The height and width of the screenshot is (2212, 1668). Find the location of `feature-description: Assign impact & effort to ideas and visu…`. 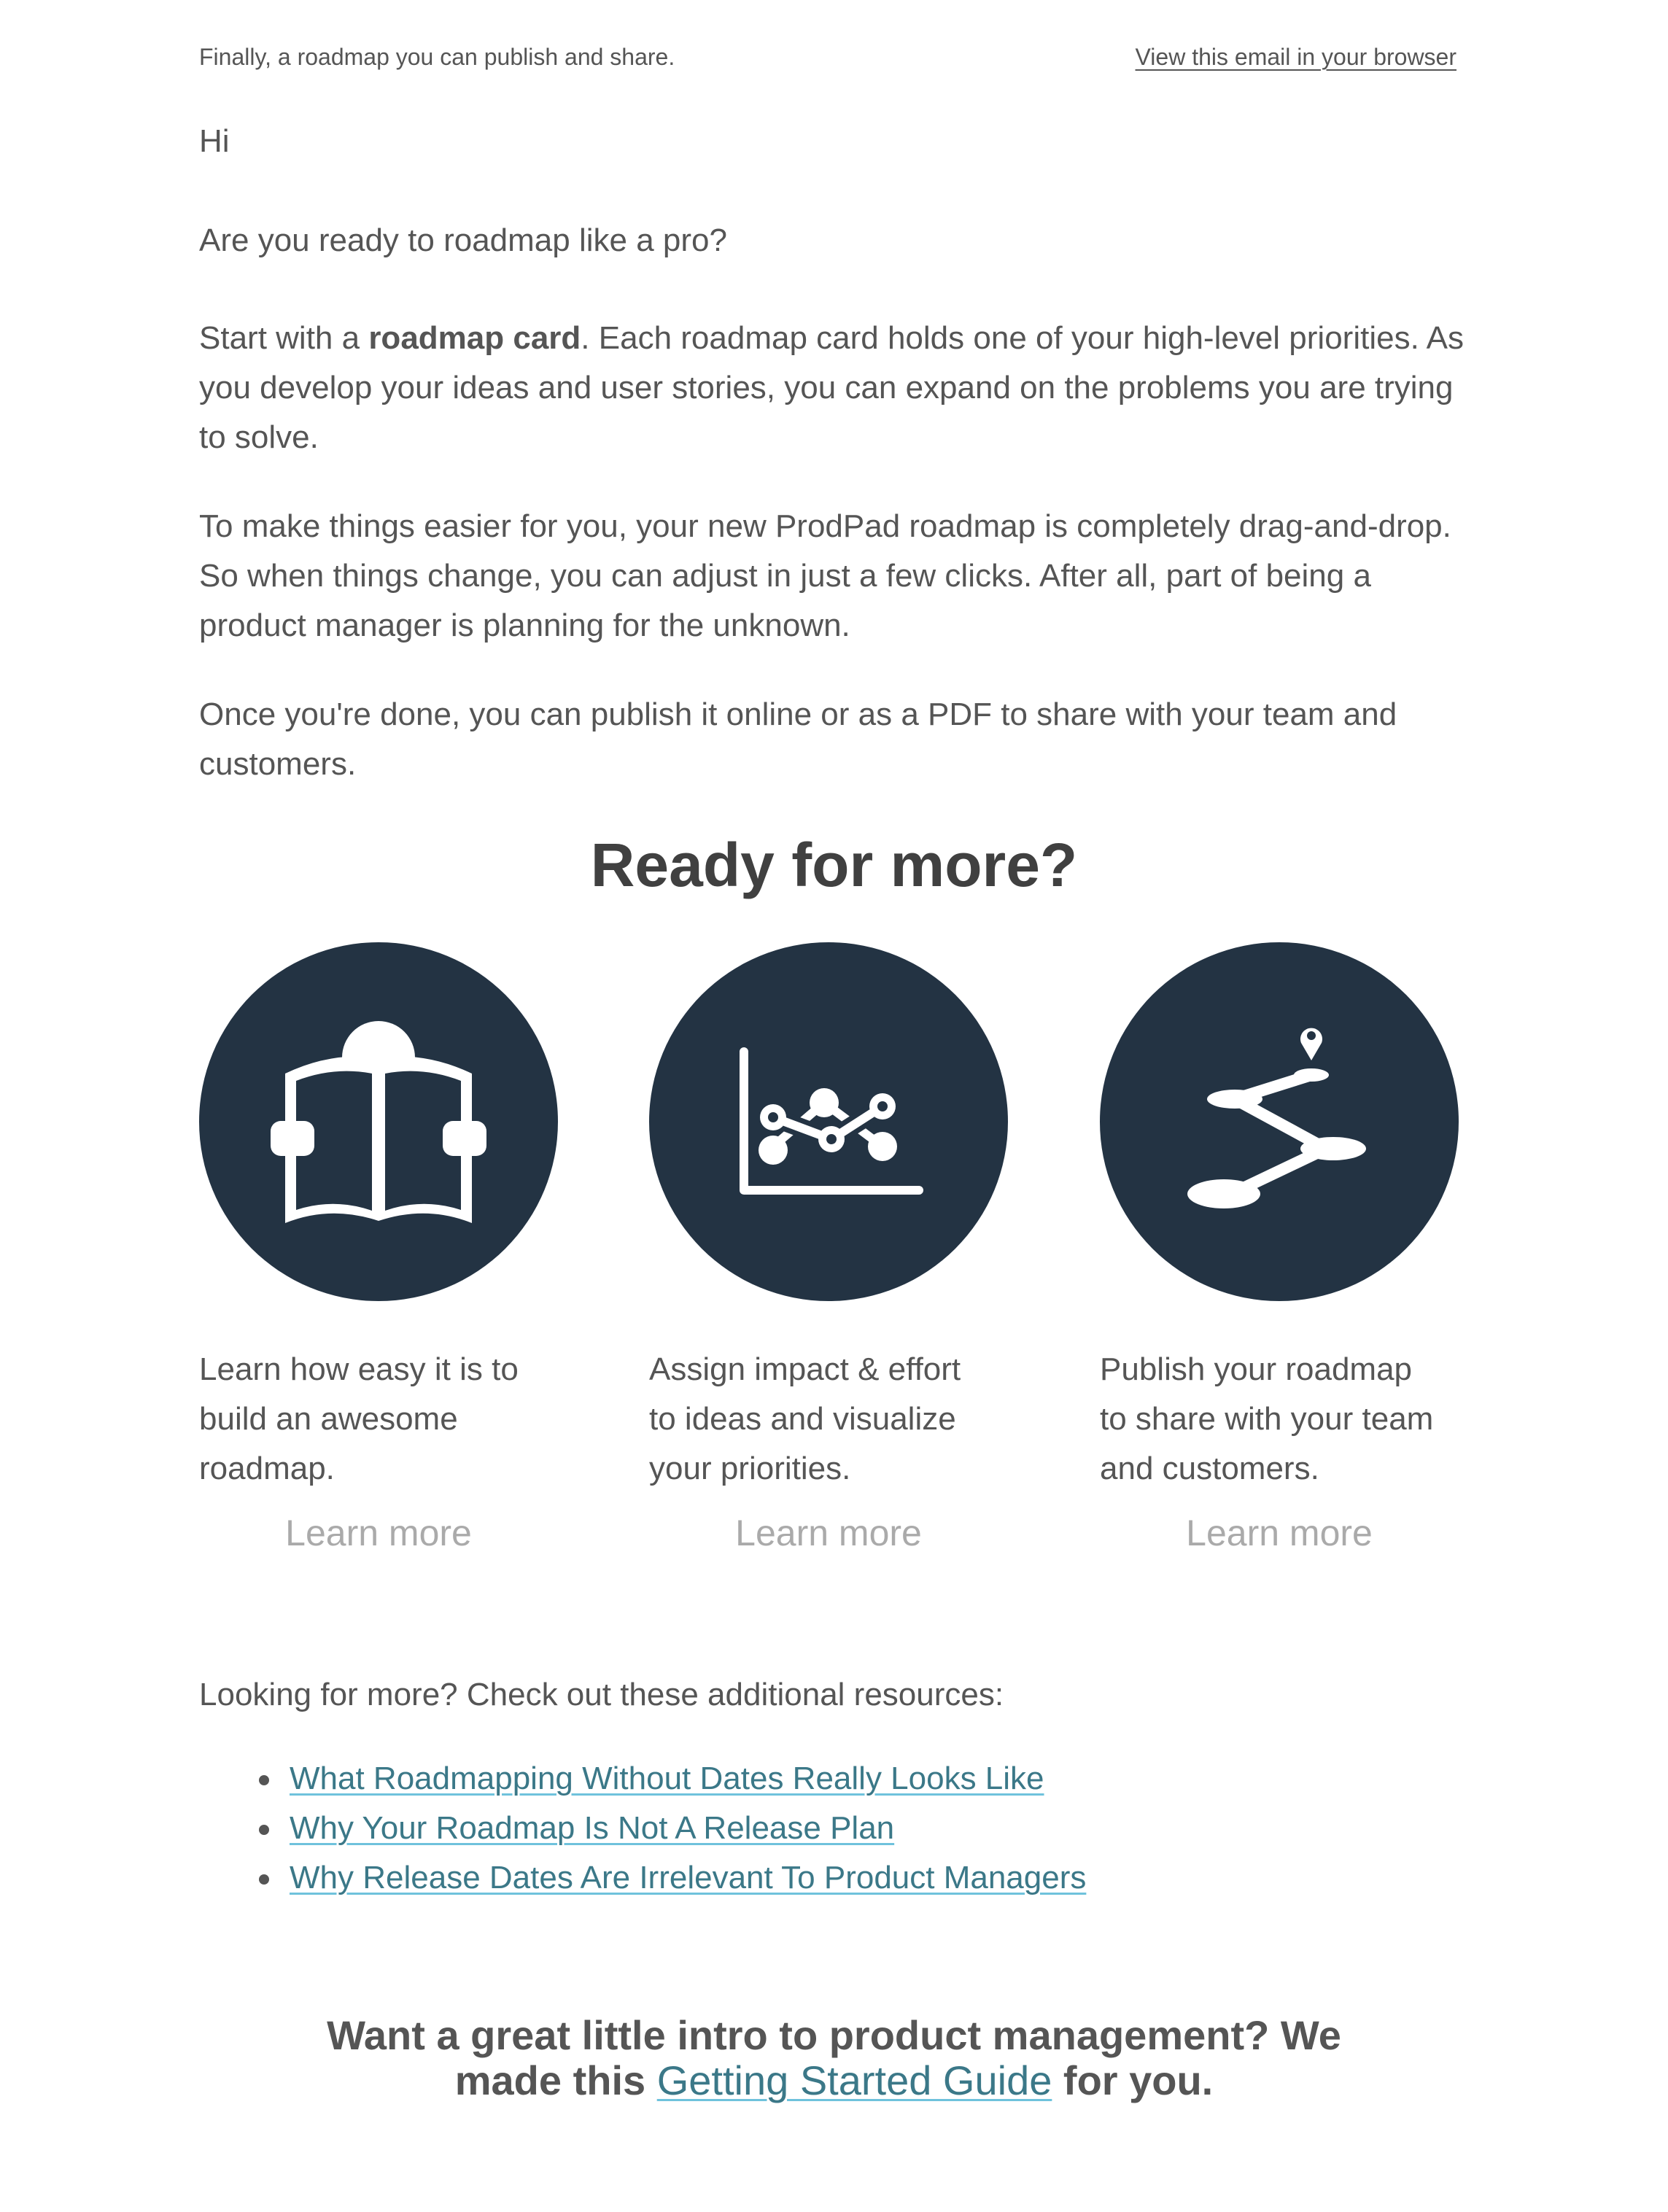

feature-description: Assign impact & effort to ideas and visu… is located at coordinates (805, 1419).